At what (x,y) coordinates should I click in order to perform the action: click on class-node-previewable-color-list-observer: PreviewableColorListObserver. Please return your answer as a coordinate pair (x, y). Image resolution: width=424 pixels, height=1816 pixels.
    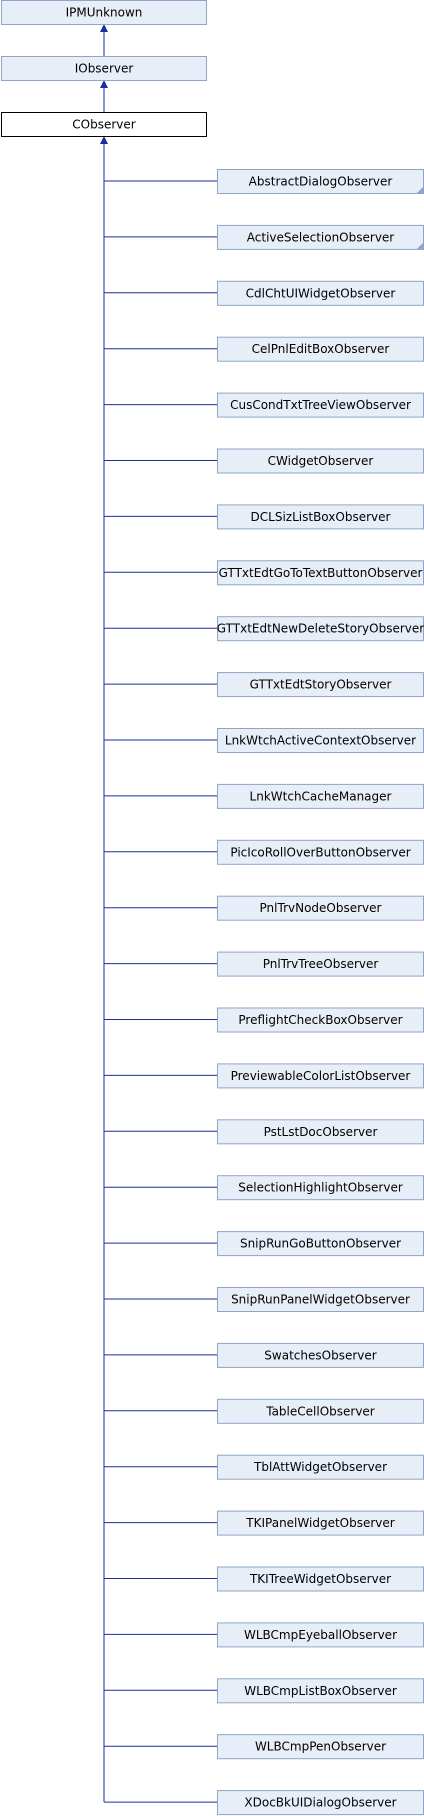
    Looking at the image, I should click on (320, 1076).